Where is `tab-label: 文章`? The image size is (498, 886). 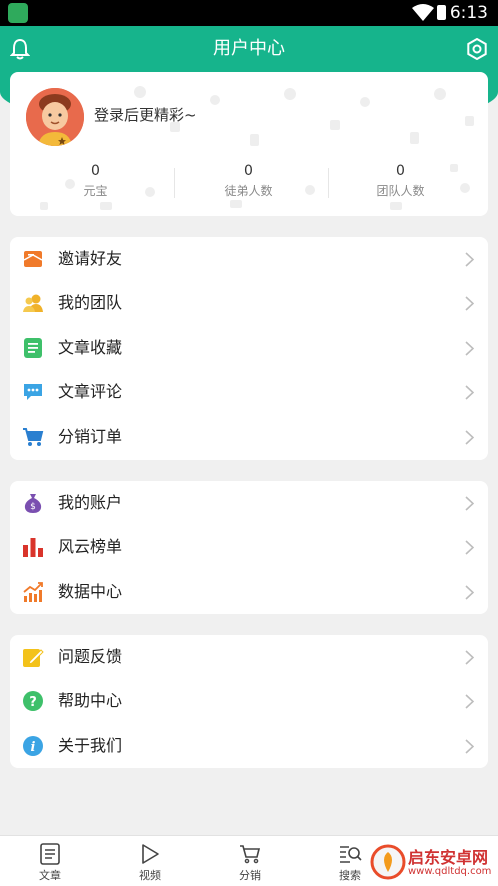
tab-label: 文章 is located at coordinates (50, 875).